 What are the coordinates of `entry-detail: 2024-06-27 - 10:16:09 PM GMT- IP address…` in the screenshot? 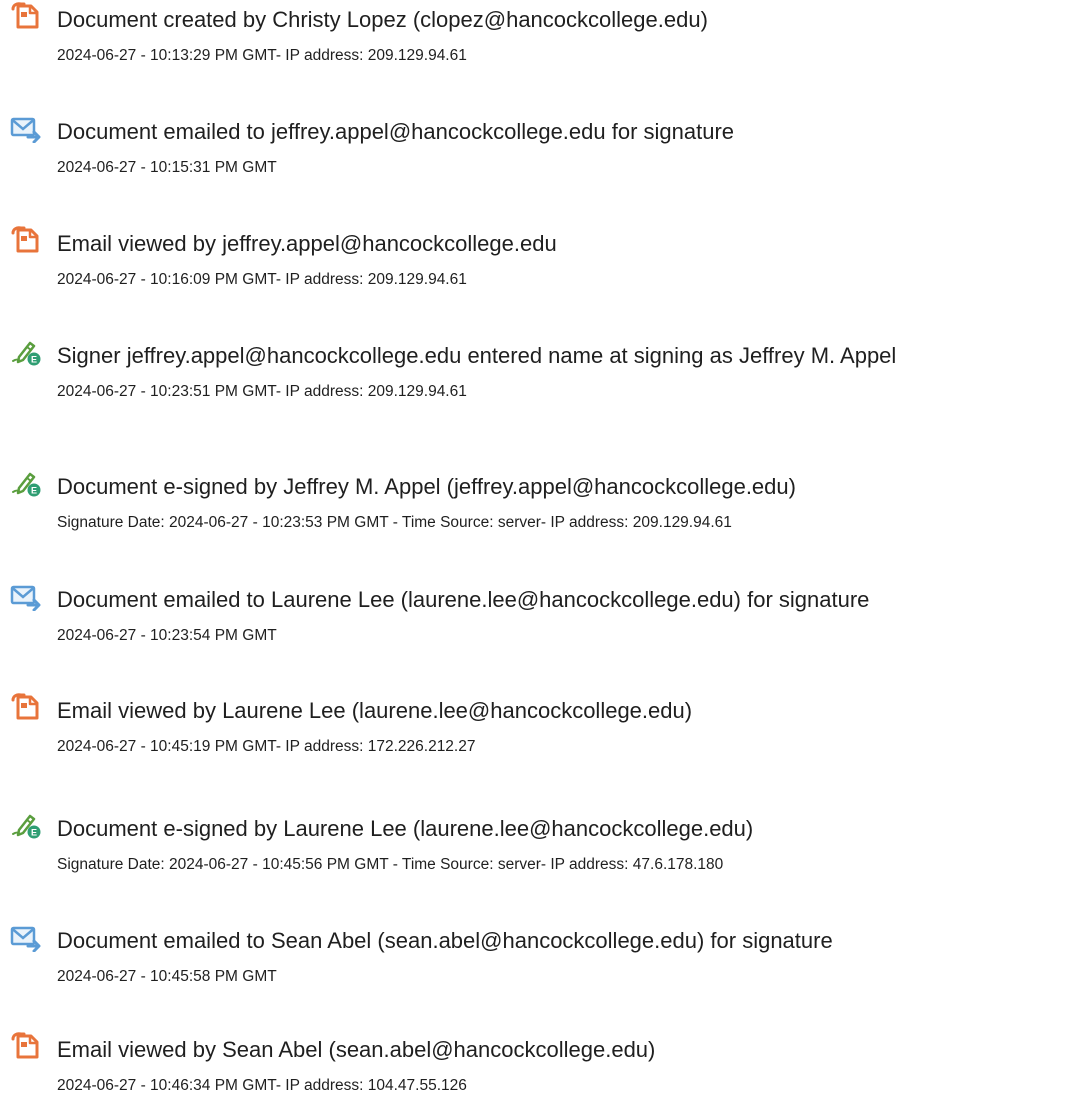 It's located at (262, 279).